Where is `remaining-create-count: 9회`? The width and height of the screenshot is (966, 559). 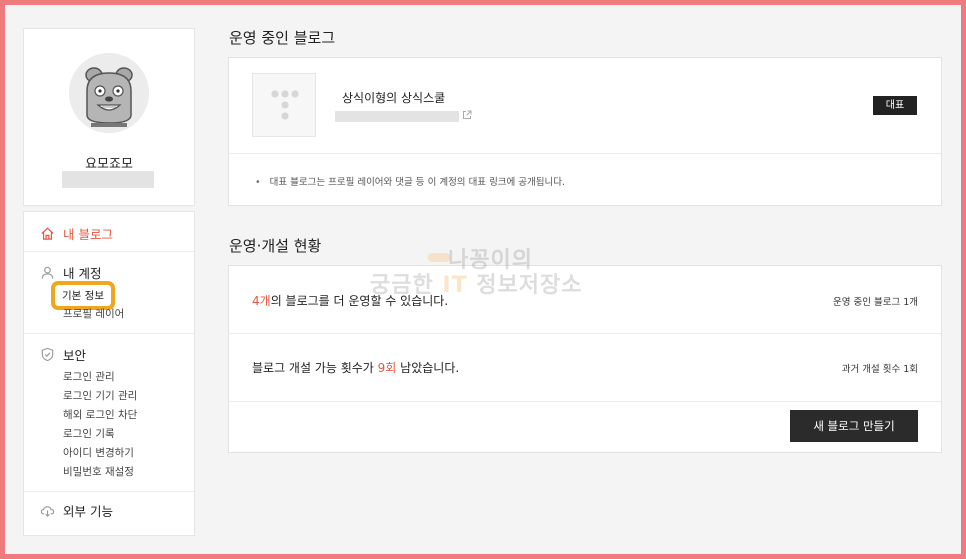
remaining-create-count: 9회 is located at coordinates (387, 368).